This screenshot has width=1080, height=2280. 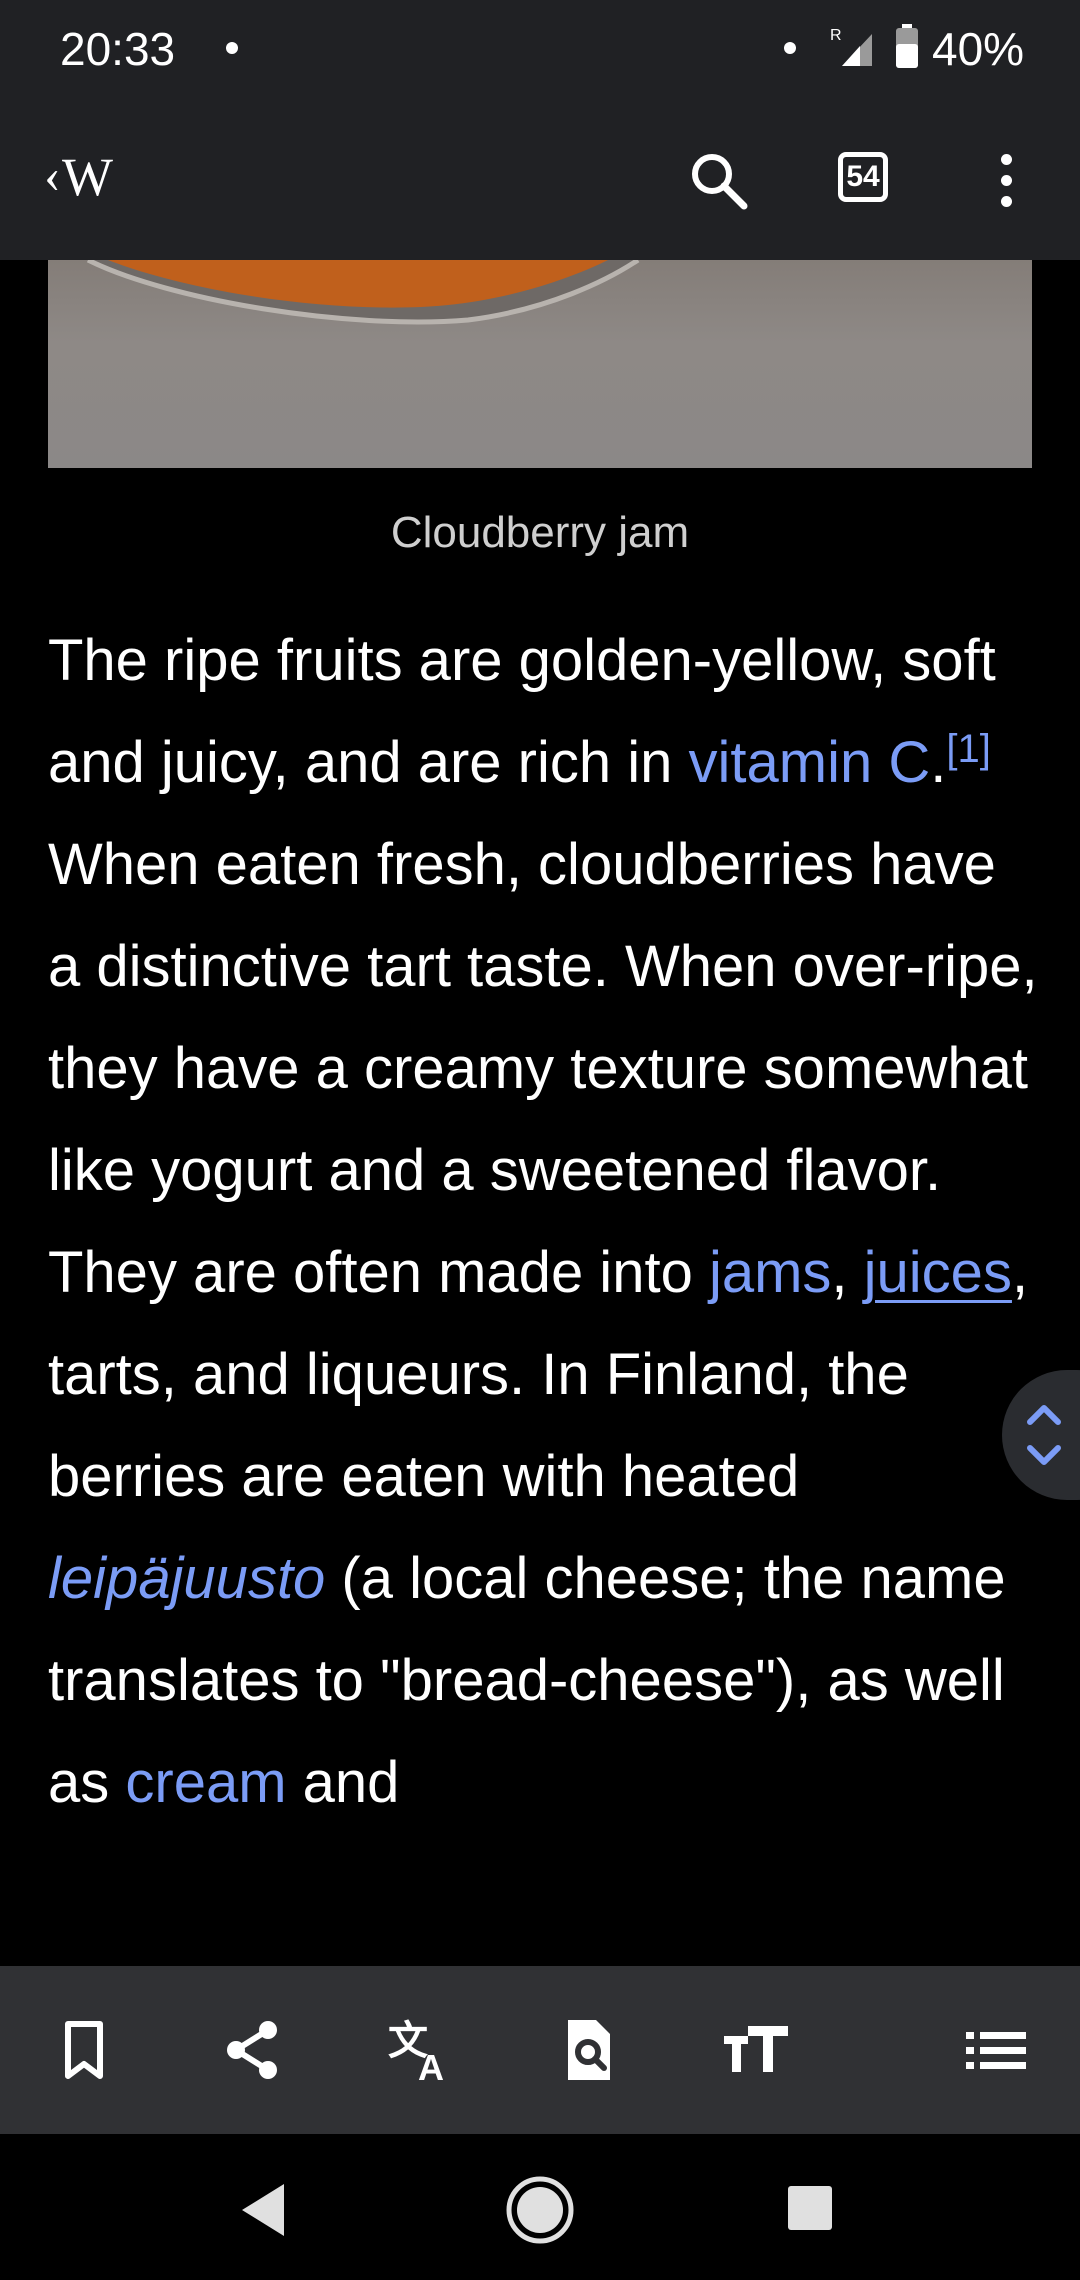 What do you see at coordinates (84, 2050) in the screenshot?
I see `bookmark-icon` at bounding box center [84, 2050].